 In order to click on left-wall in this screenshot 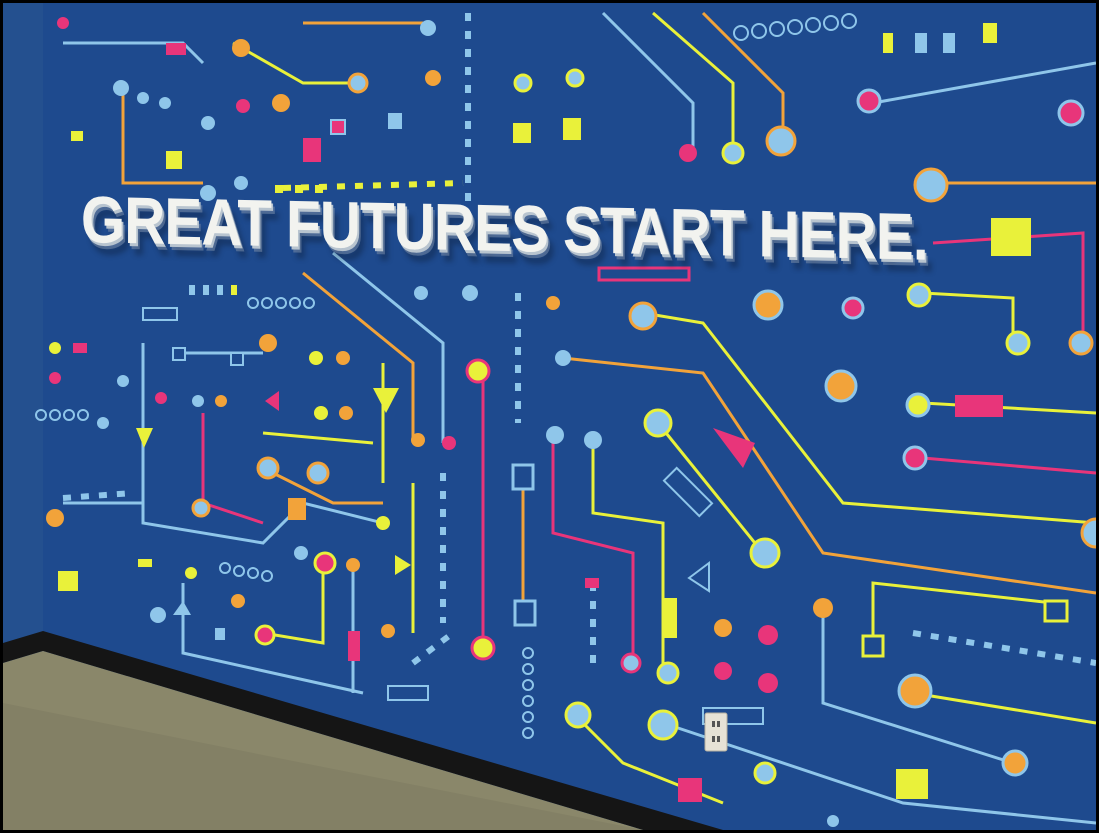, I will do `click(23, 333)`.